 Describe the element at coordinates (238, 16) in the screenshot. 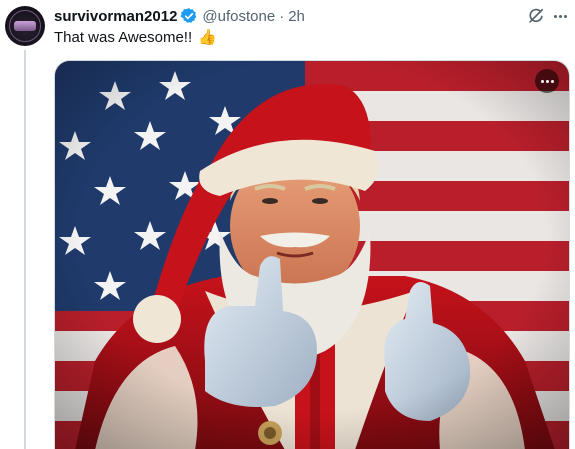

I see `user-handle: @ufostone` at that location.